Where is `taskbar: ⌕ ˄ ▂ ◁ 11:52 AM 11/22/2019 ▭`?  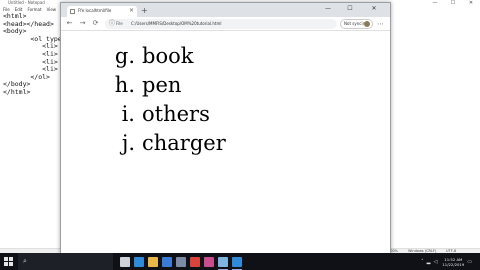
taskbar: ⌕ ˄ ▂ ◁ 11:52 AM 11/22/2019 ▭ is located at coordinates (240, 261).